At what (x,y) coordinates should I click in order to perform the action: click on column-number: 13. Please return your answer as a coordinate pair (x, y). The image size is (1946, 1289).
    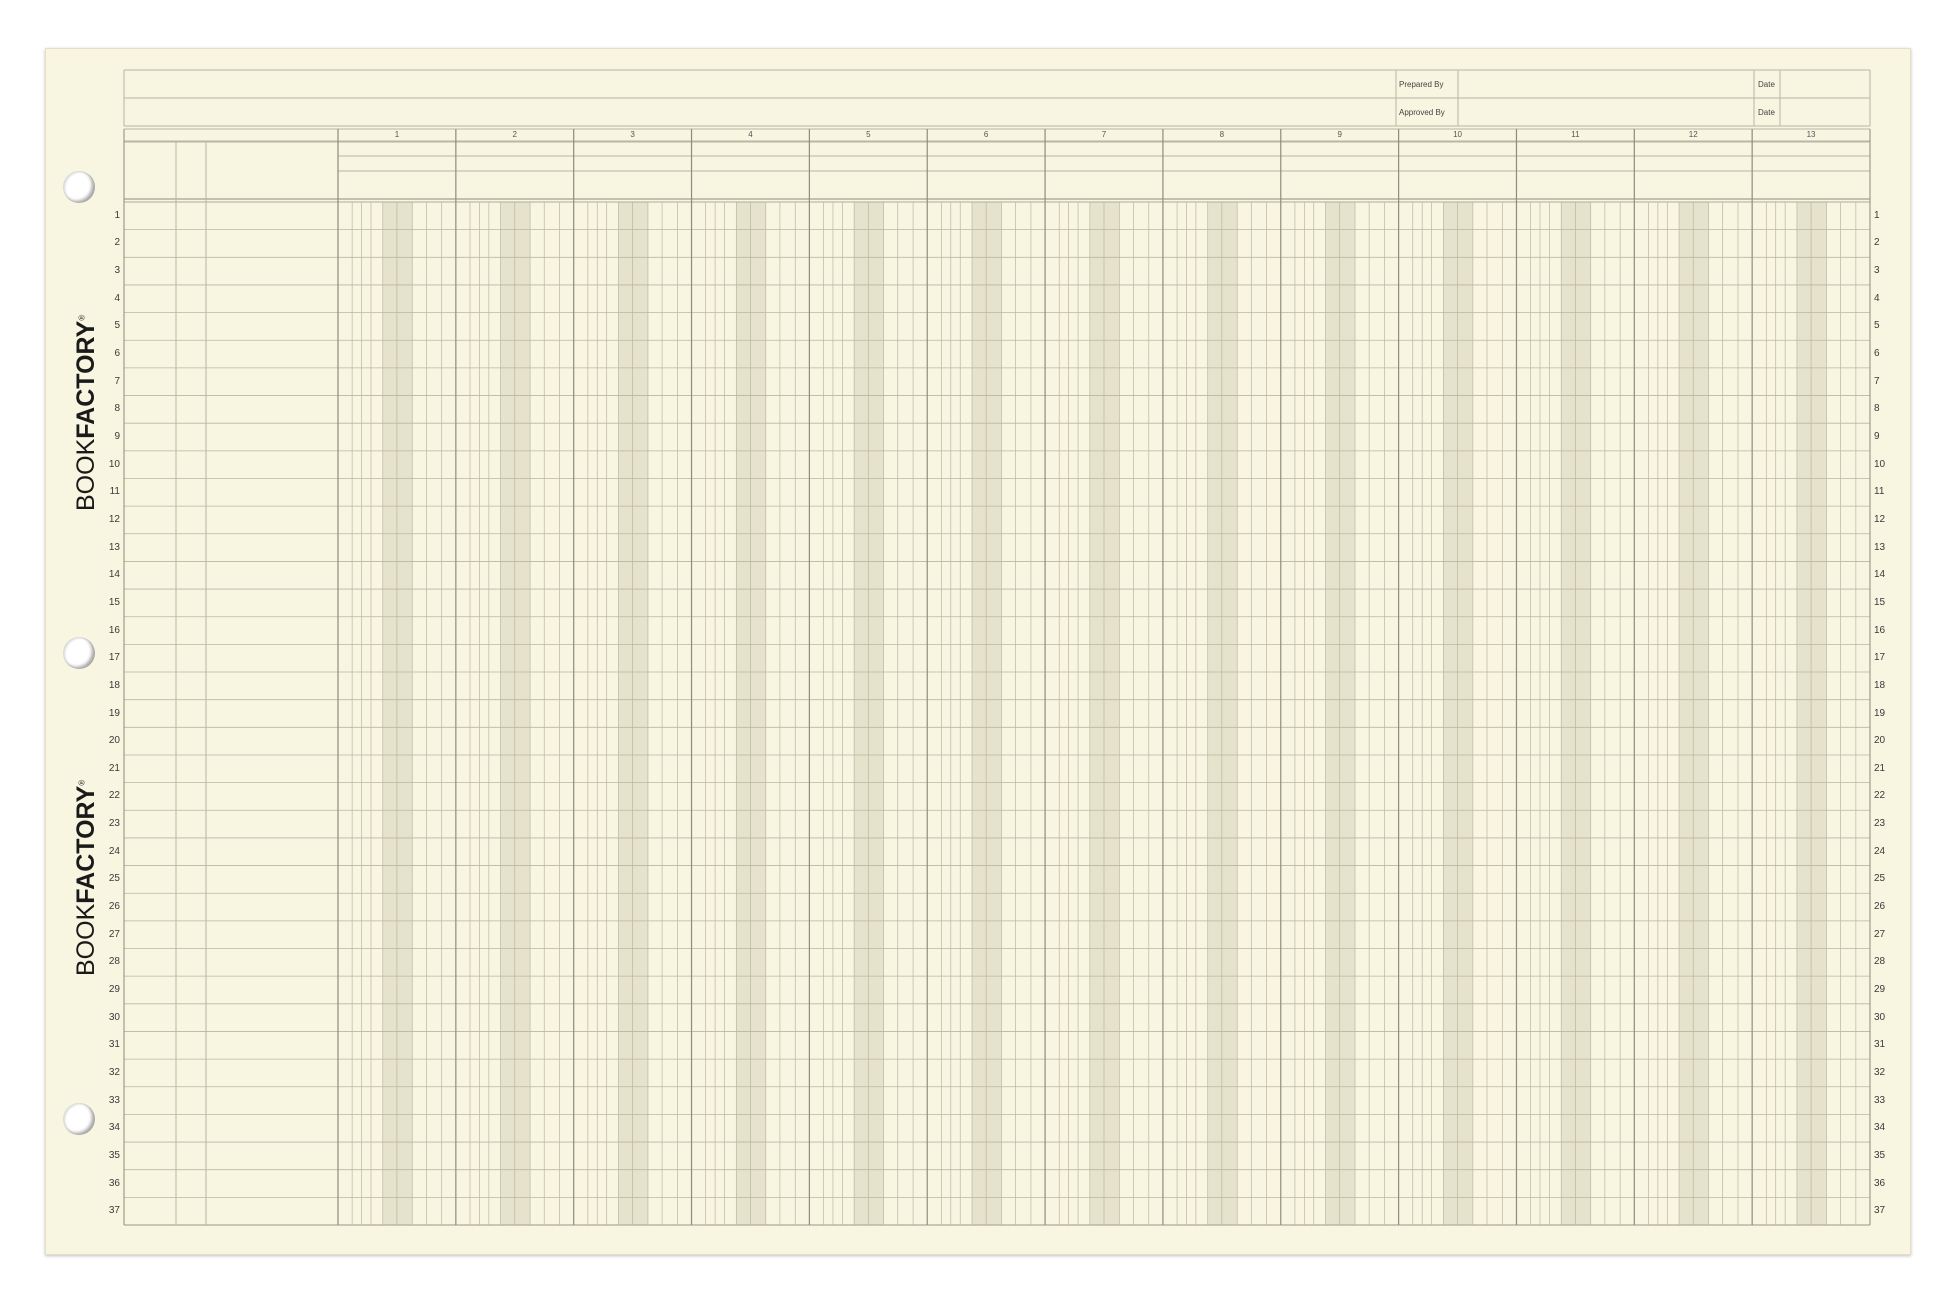
    Looking at the image, I should click on (1811, 134).